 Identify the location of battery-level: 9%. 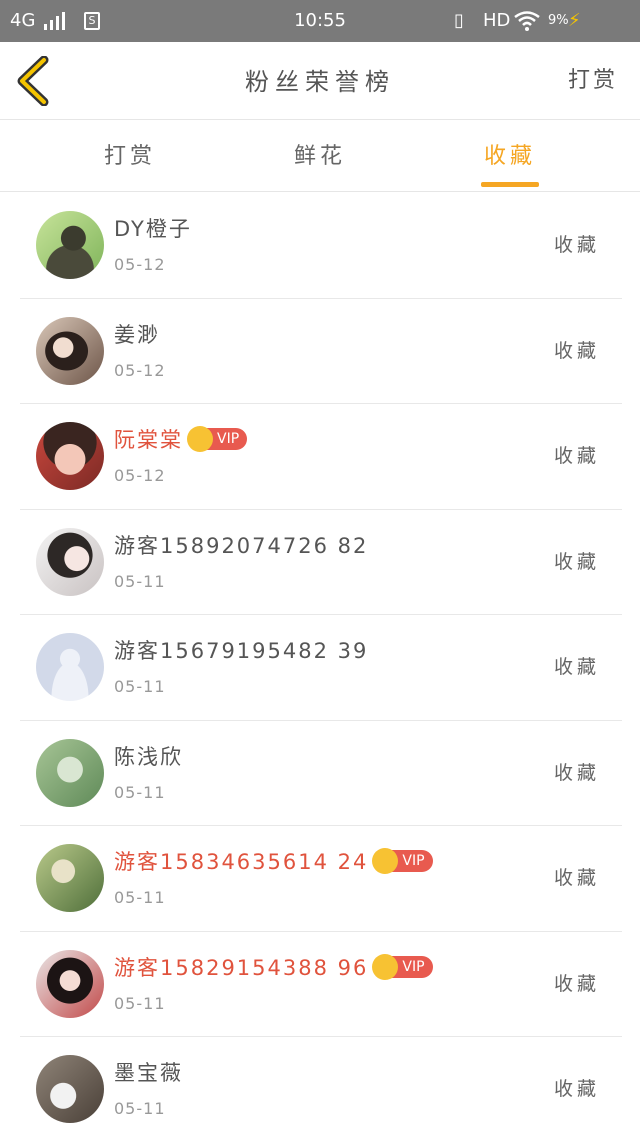
(558, 20).